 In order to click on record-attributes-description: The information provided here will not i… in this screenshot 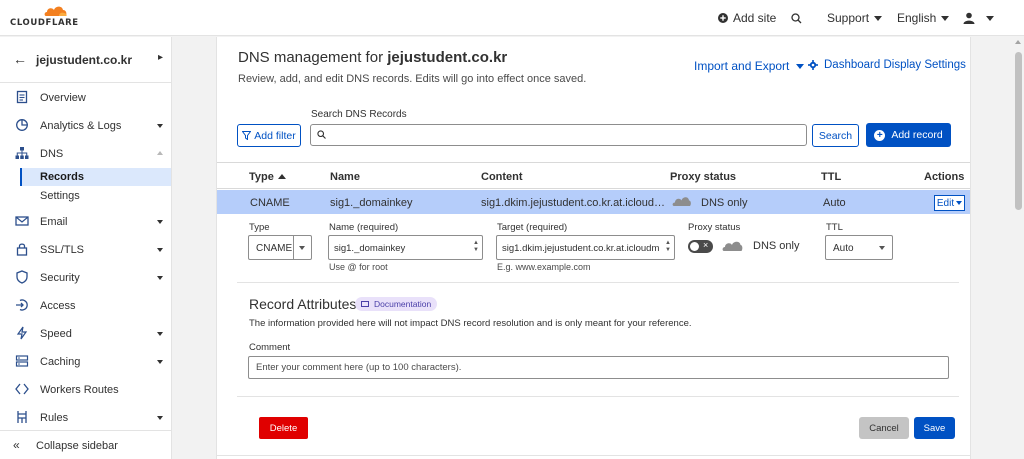, I will do `click(470, 323)`.